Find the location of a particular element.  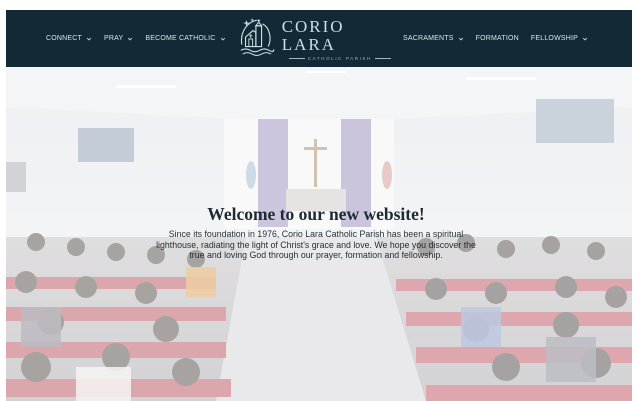

nav-item-label: BECOME CATHOLIC is located at coordinates (180, 38).